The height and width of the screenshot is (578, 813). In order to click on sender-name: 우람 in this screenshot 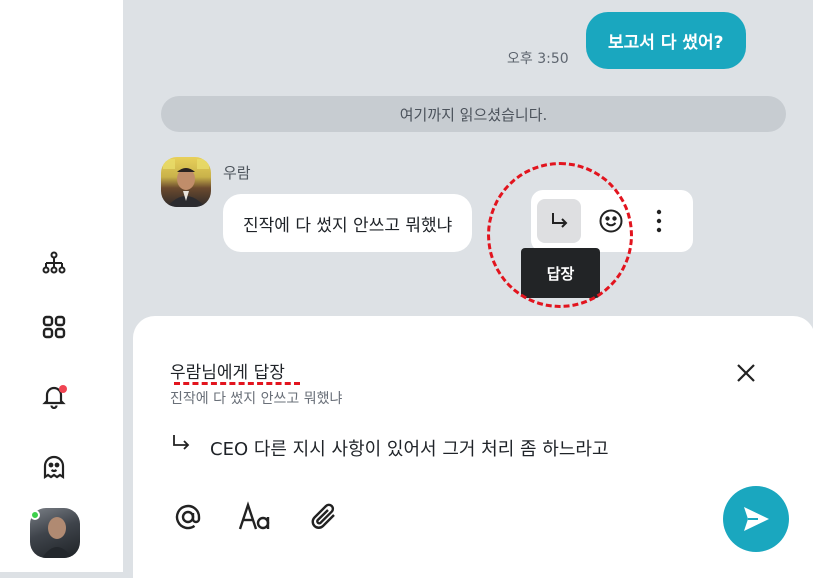, I will do `click(237, 173)`.